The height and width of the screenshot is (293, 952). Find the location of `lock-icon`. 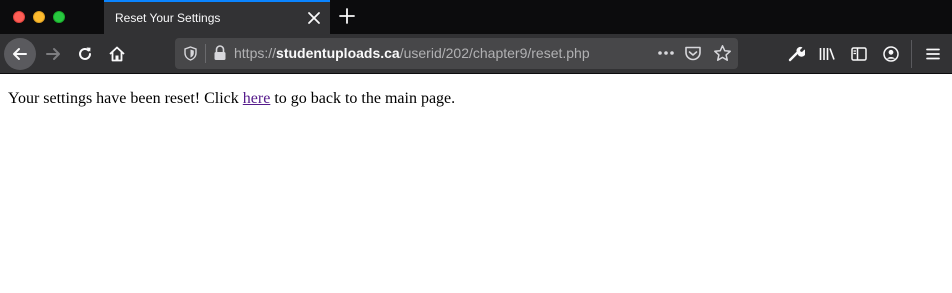

lock-icon is located at coordinates (220, 53).